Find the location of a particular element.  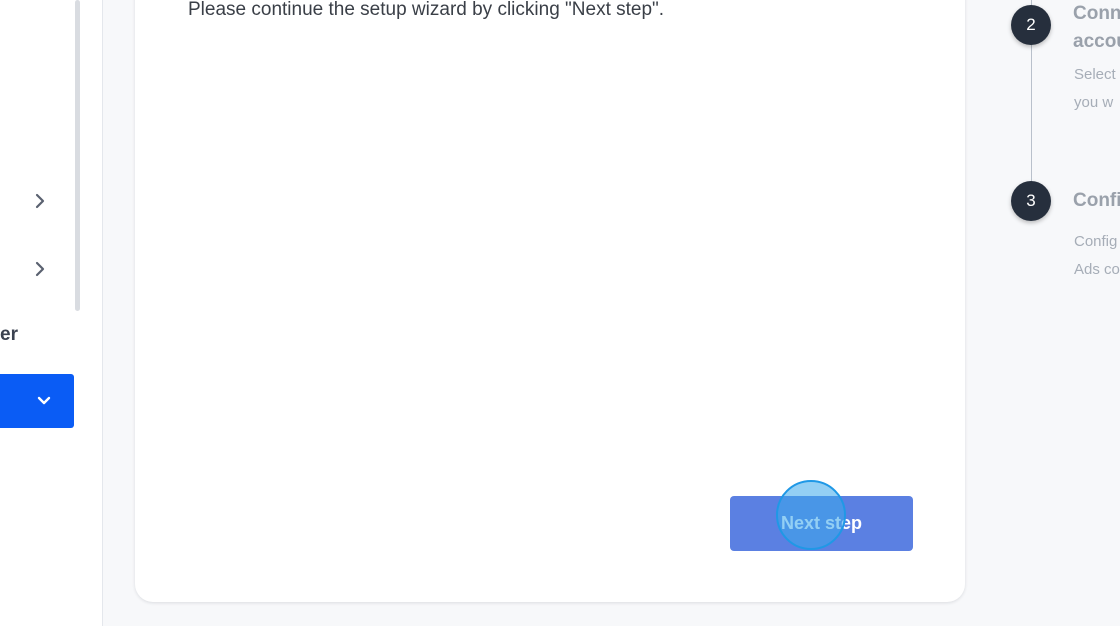

sidebar-dropdown is located at coordinates (37, 401).